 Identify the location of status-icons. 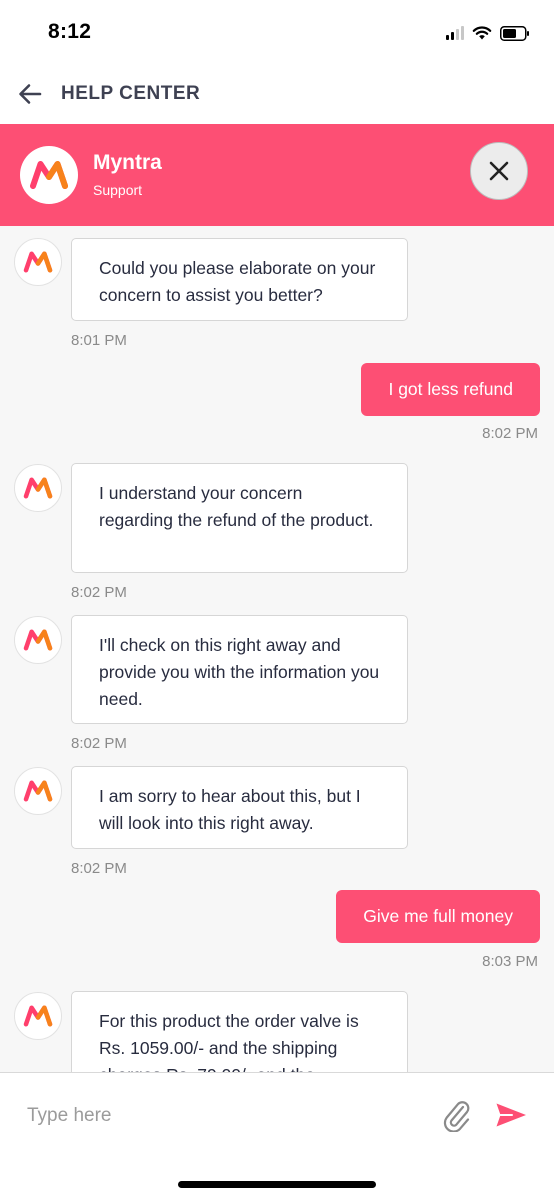
(488, 33).